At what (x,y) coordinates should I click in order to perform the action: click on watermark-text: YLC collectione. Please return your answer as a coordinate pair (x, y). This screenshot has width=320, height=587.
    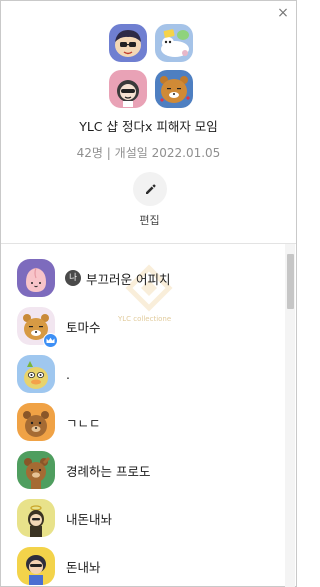
    Looking at the image, I should click on (145, 319).